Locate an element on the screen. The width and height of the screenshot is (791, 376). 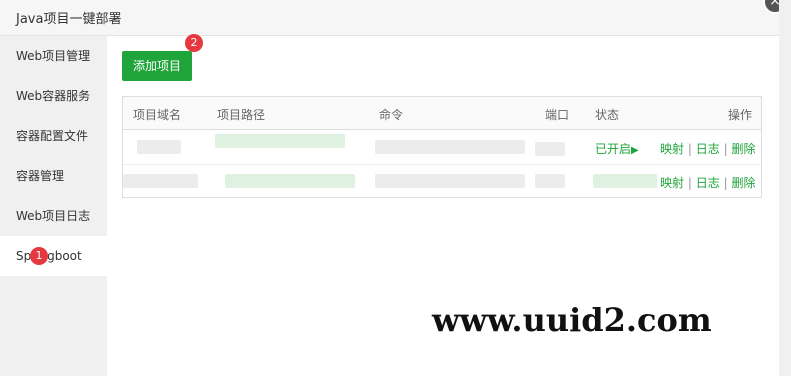
sidebar-item-web-project-log: Web项目日志 is located at coordinates (53, 216).